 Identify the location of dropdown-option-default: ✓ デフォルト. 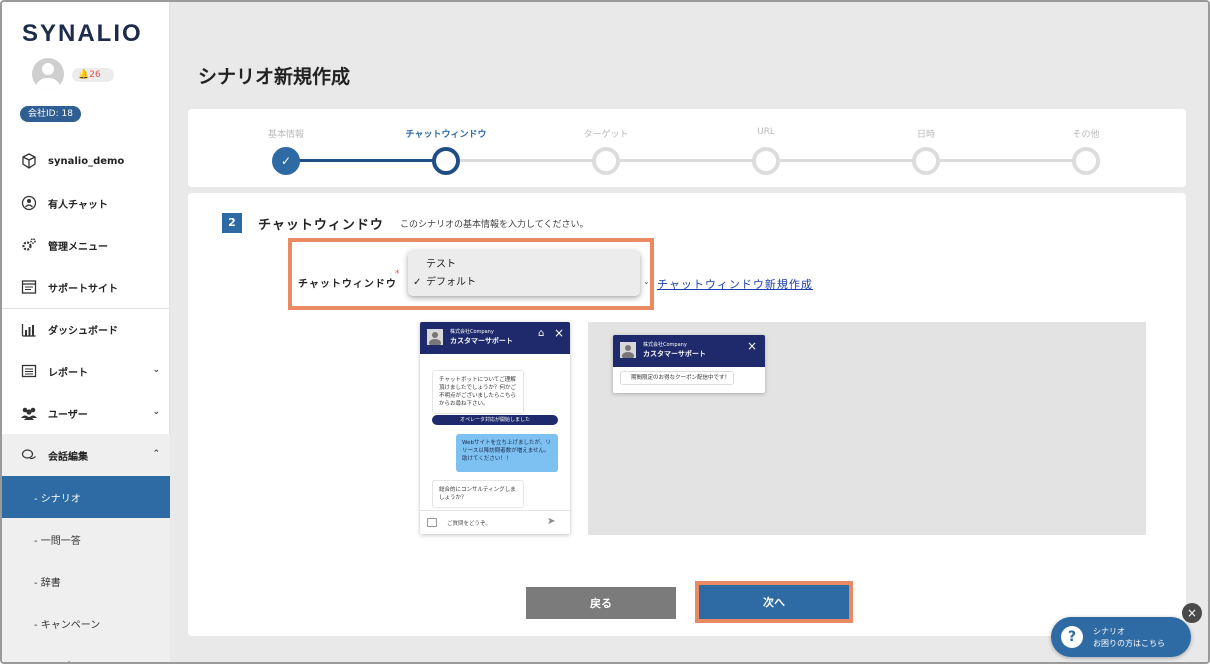
(524, 283).